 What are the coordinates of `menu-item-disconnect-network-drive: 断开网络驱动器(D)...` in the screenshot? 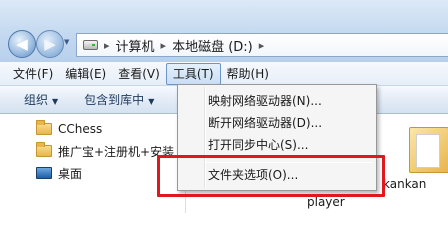 It's located at (265, 123).